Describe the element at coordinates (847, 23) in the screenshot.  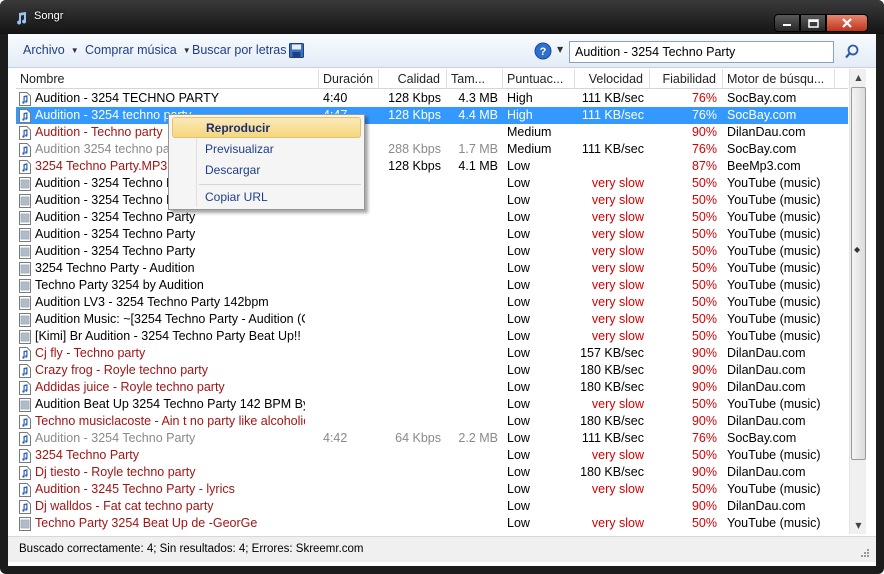
I see `close-button` at that location.